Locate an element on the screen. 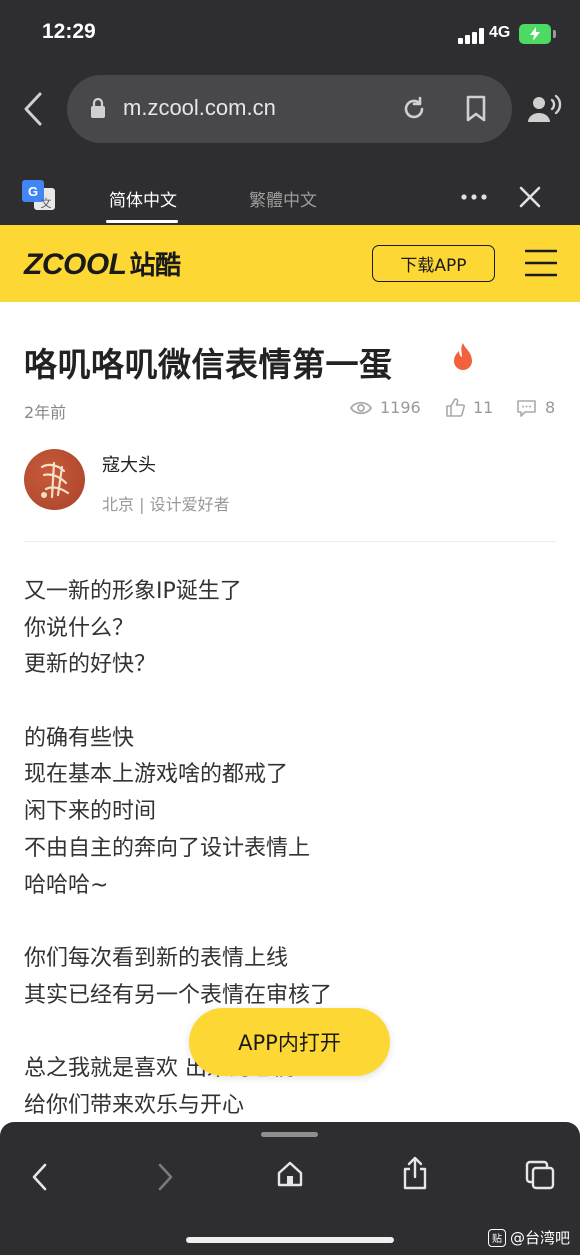 Image resolution: width=580 pixels, height=1255 pixels. menu-icon is located at coordinates (541, 263).